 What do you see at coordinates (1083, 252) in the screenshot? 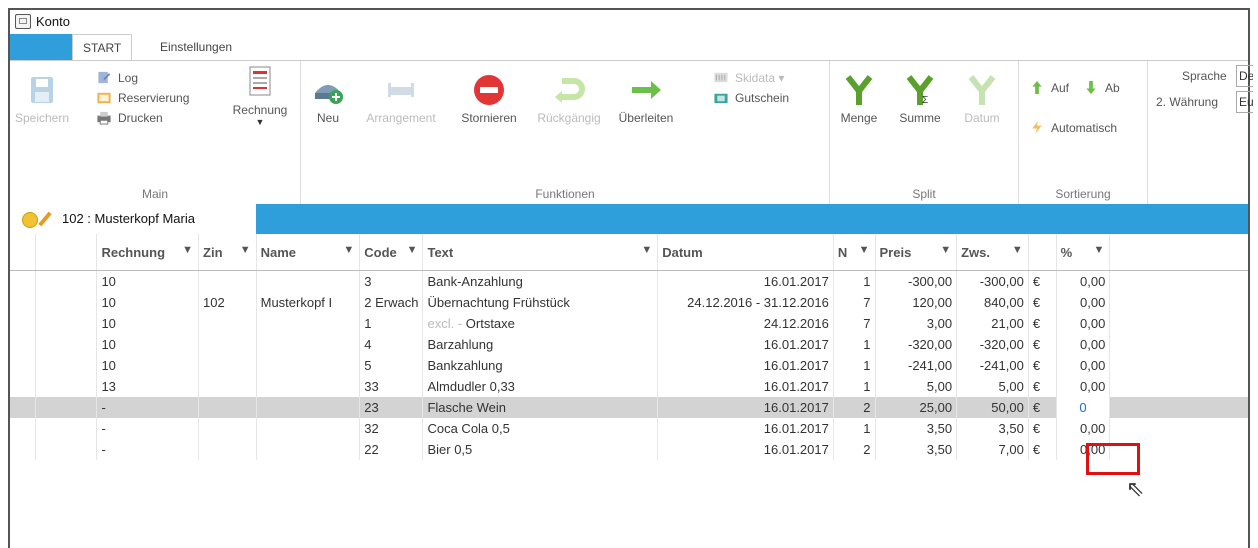
I see `col-prozent: % ▼` at bounding box center [1083, 252].